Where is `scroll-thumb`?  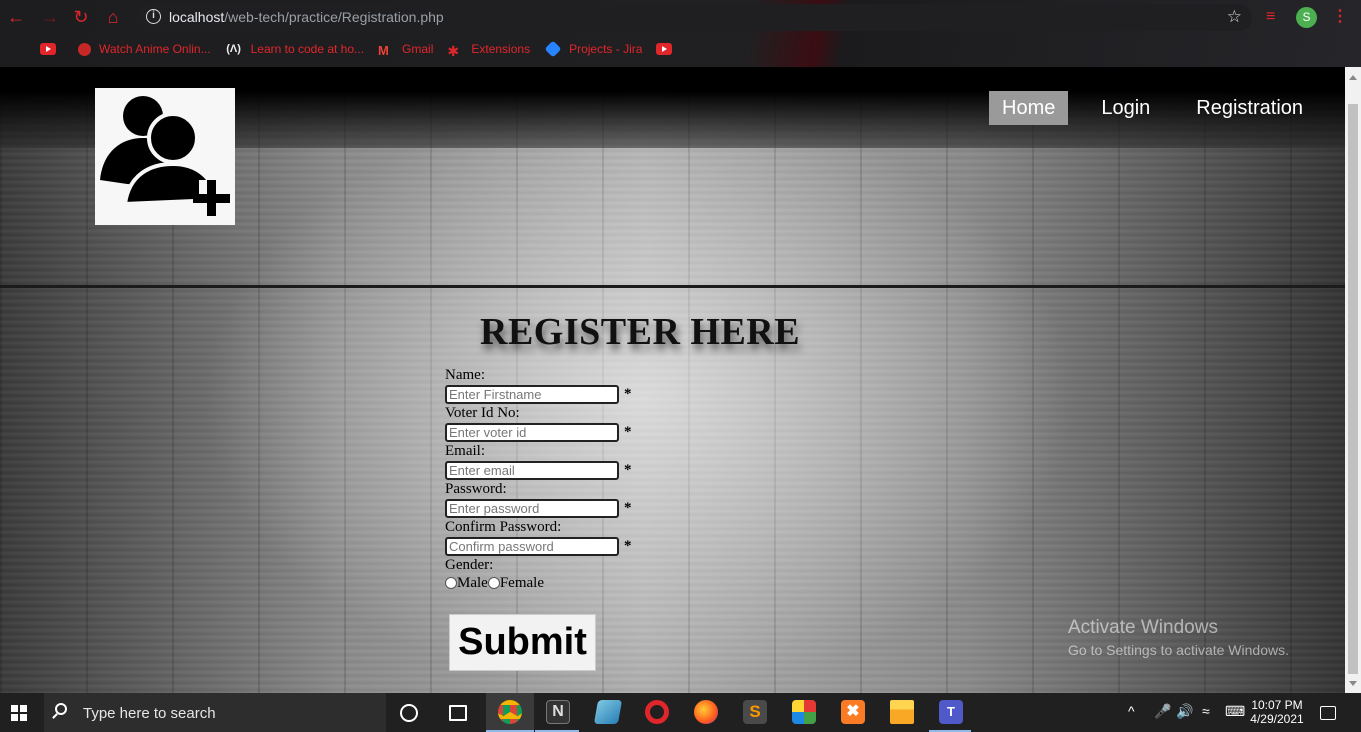 scroll-thumb is located at coordinates (1353, 389).